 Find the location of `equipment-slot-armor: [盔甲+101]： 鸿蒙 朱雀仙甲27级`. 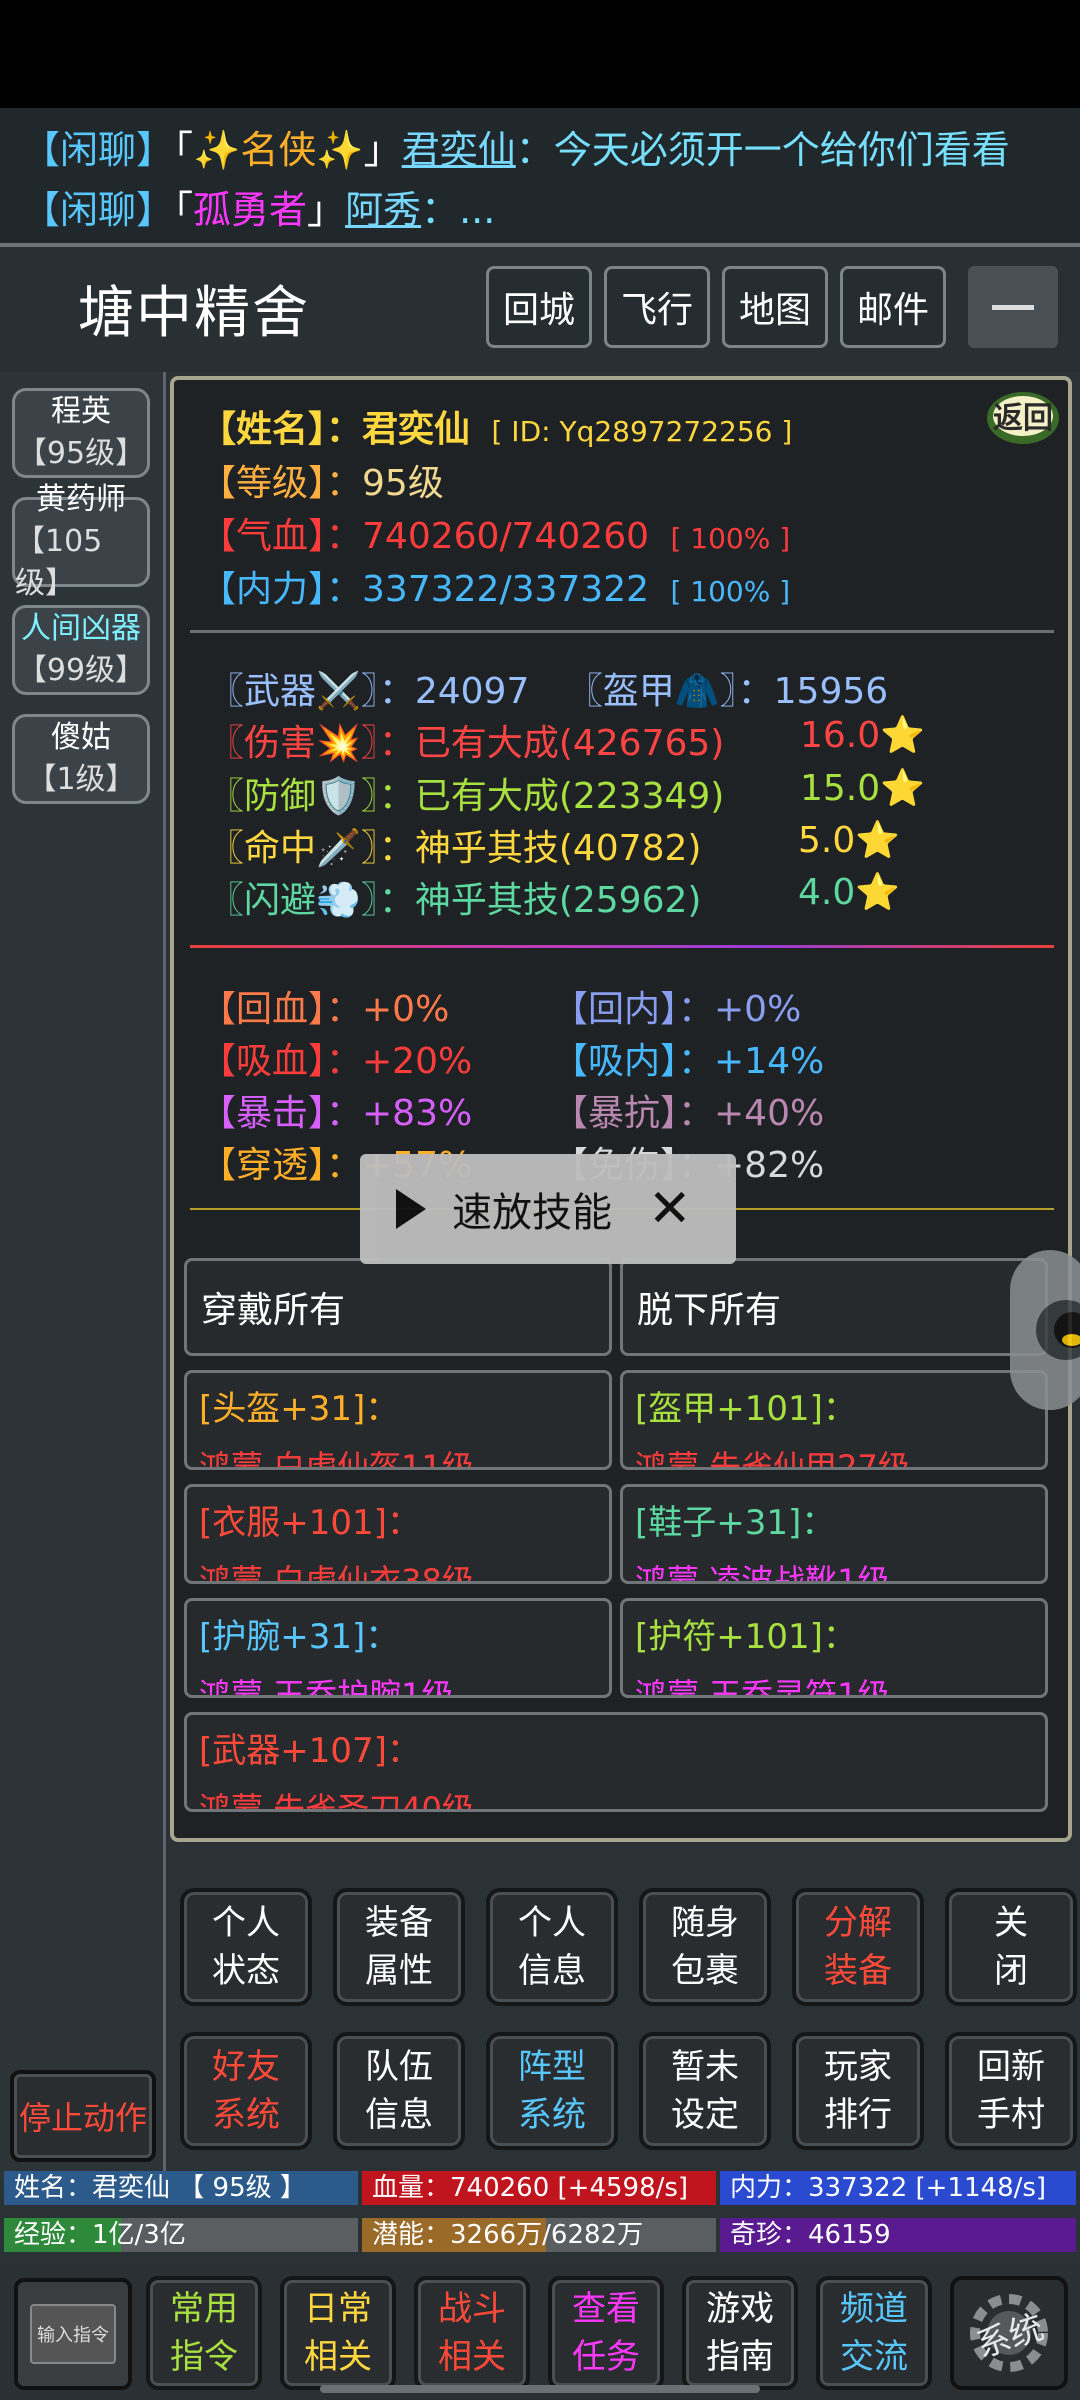

equipment-slot-armor: [盔甲+101]： 鸿蒙 朱雀仙甲27级 is located at coordinates (834, 1420).